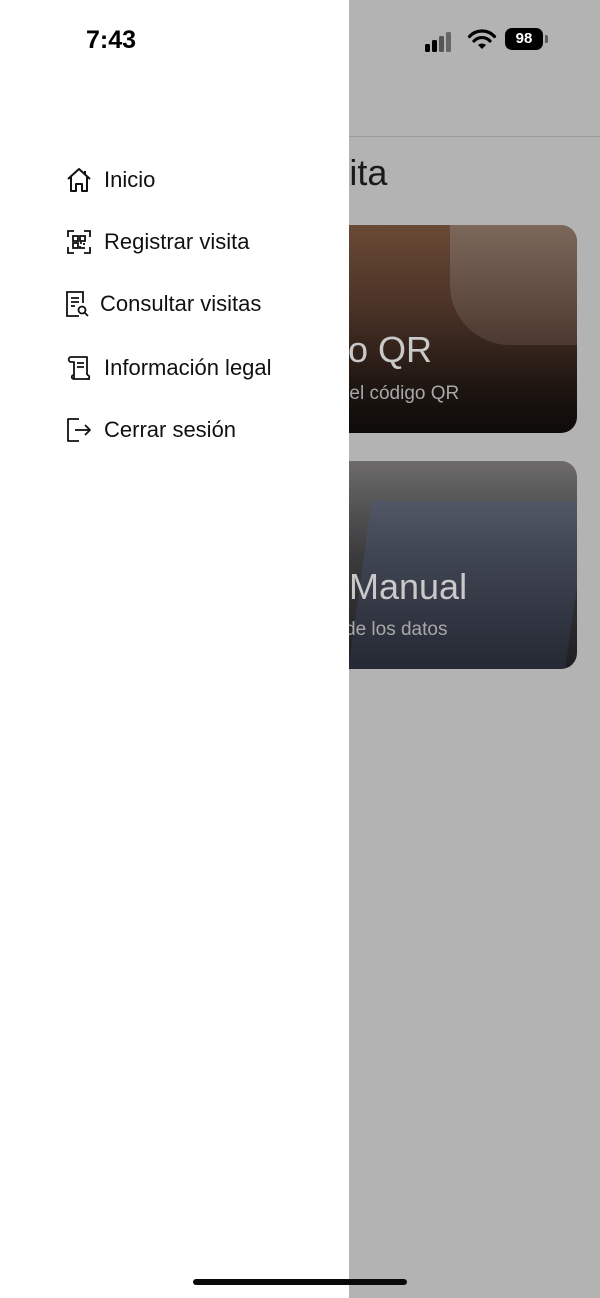  I want to click on menu-item-label: Consultar visitas, so click(181, 303).